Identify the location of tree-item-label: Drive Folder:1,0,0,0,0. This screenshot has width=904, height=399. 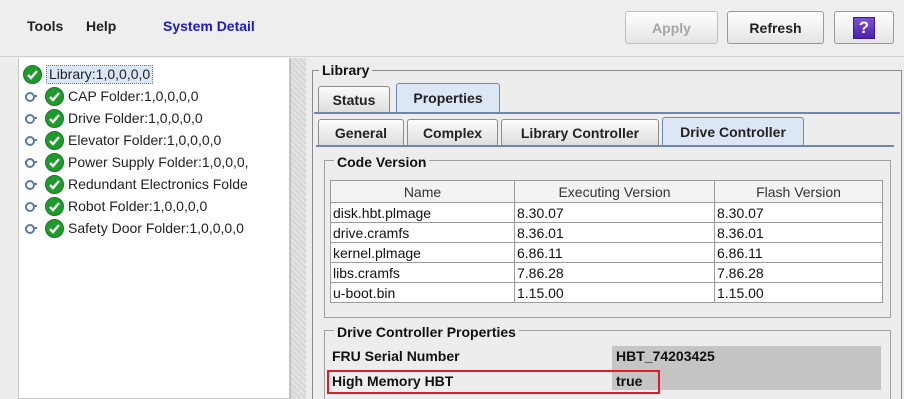
(135, 118).